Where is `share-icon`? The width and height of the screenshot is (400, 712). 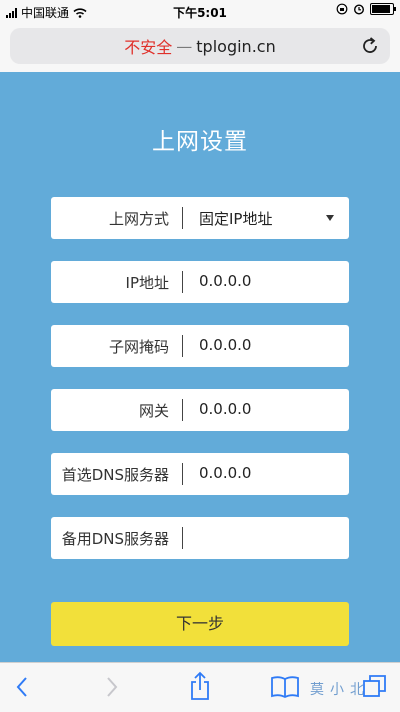
share-icon is located at coordinates (200, 686).